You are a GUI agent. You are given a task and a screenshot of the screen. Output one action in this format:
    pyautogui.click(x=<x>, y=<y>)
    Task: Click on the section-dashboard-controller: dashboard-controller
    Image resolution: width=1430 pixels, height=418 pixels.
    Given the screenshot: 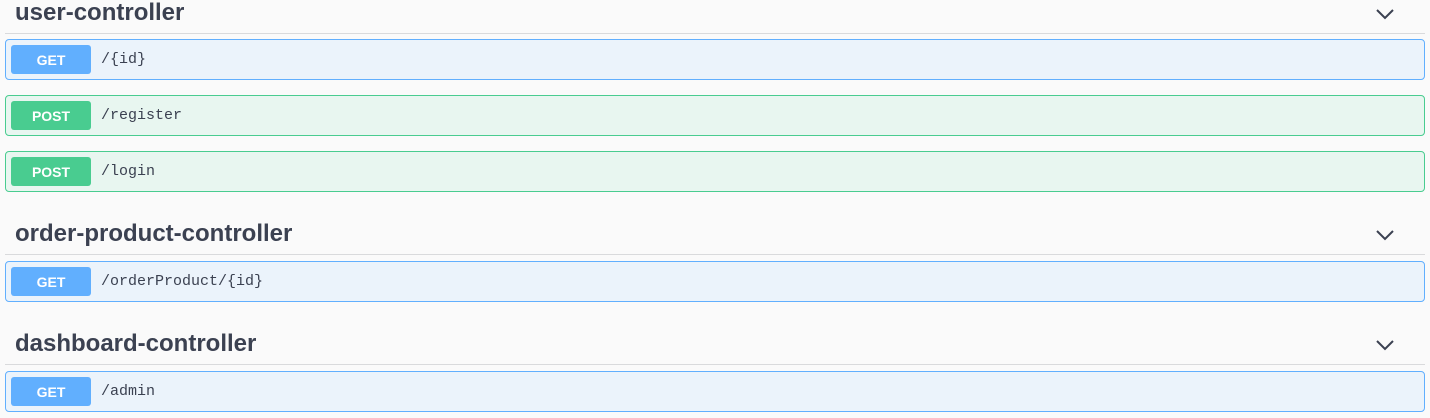 What is the action you would take?
    pyautogui.click(x=715, y=343)
    